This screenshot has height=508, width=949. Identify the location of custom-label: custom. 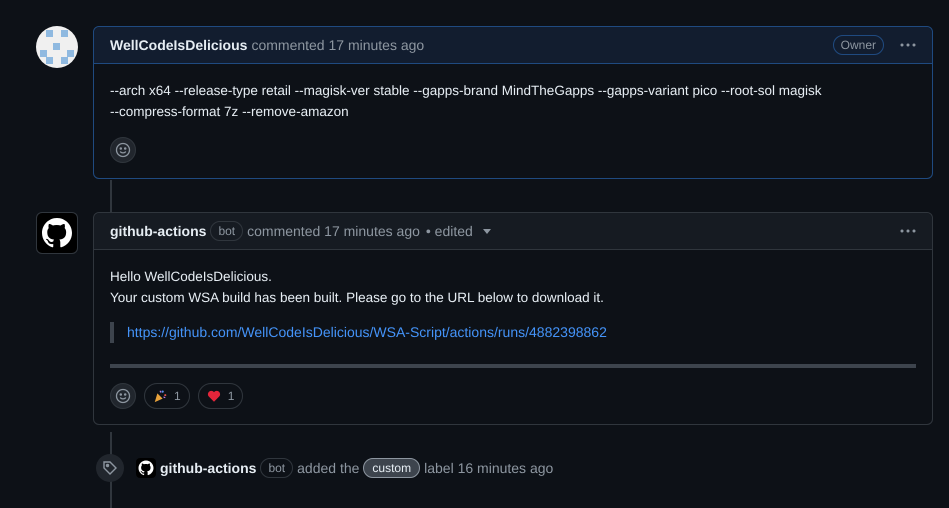
(391, 468).